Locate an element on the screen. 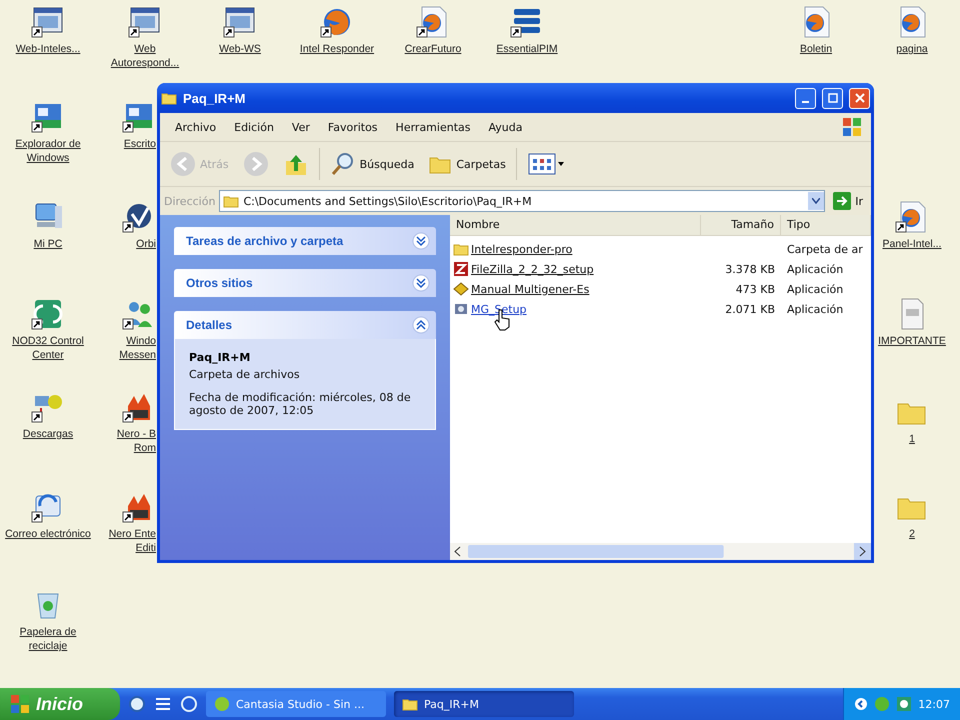  icon-label: 1 is located at coordinates (912, 439).